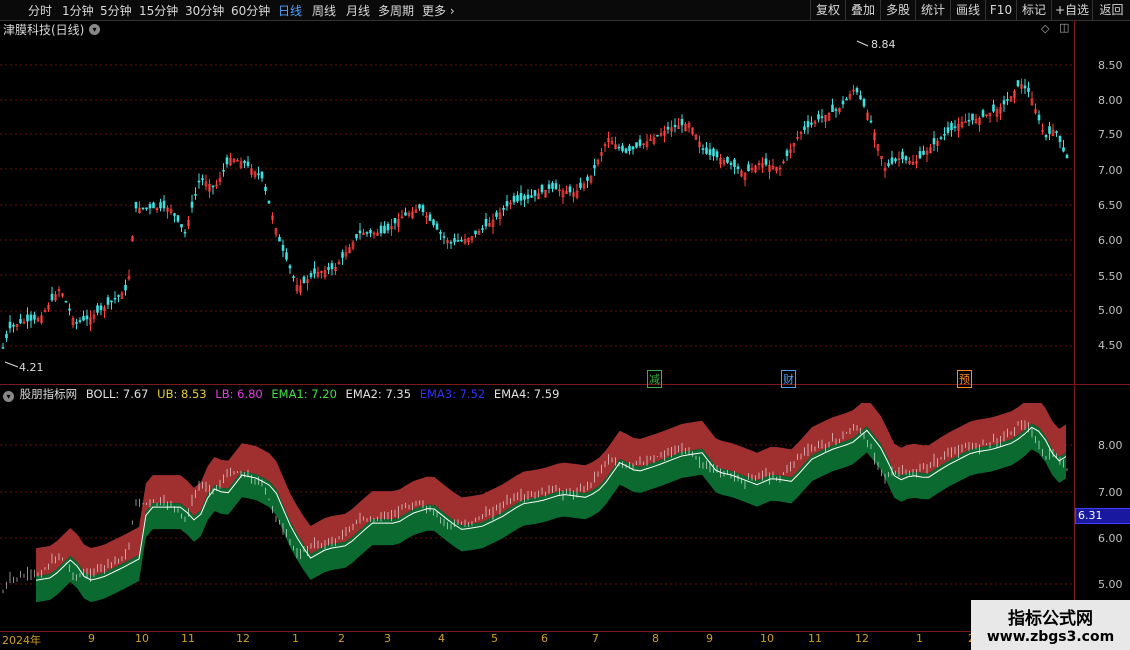 This screenshot has width=1130, height=650. What do you see at coordinates (117, 394) in the screenshot?
I see `boll-value: BOLL: 7.67` at bounding box center [117, 394].